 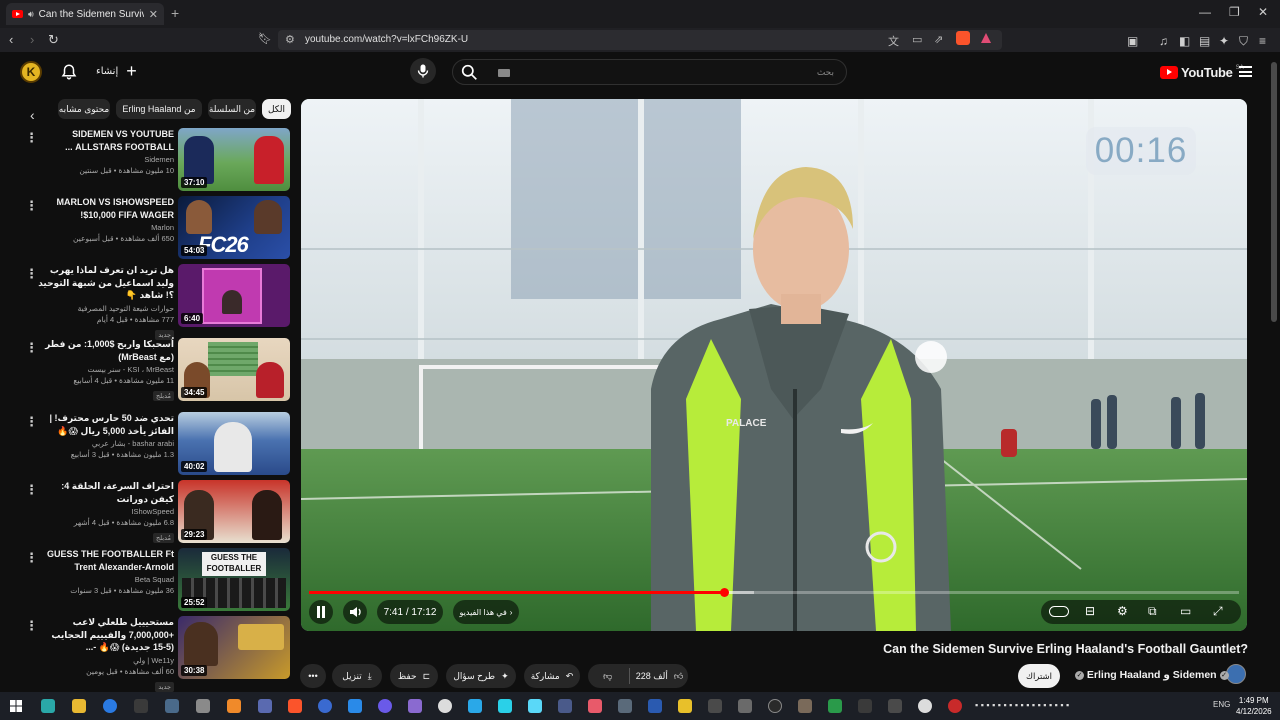 What do you see at coordinates (153, 14) in the screenshot?
I see `close-tab-icon: ✕` at bounding box center [153, 14].